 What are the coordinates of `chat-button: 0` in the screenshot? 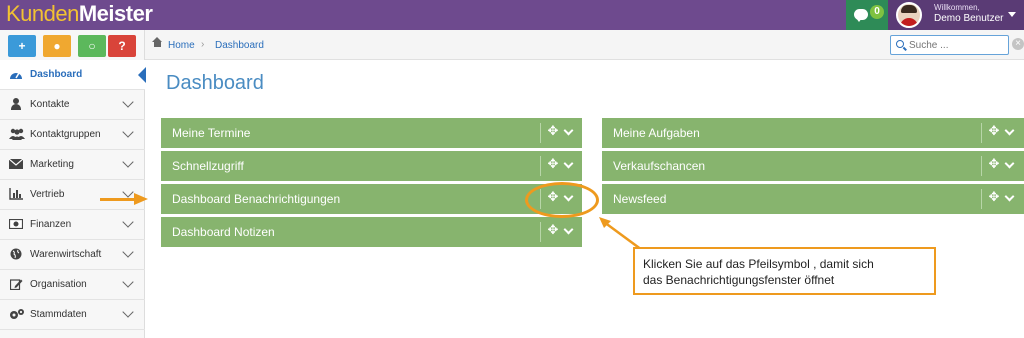 It's located at (867, 15).